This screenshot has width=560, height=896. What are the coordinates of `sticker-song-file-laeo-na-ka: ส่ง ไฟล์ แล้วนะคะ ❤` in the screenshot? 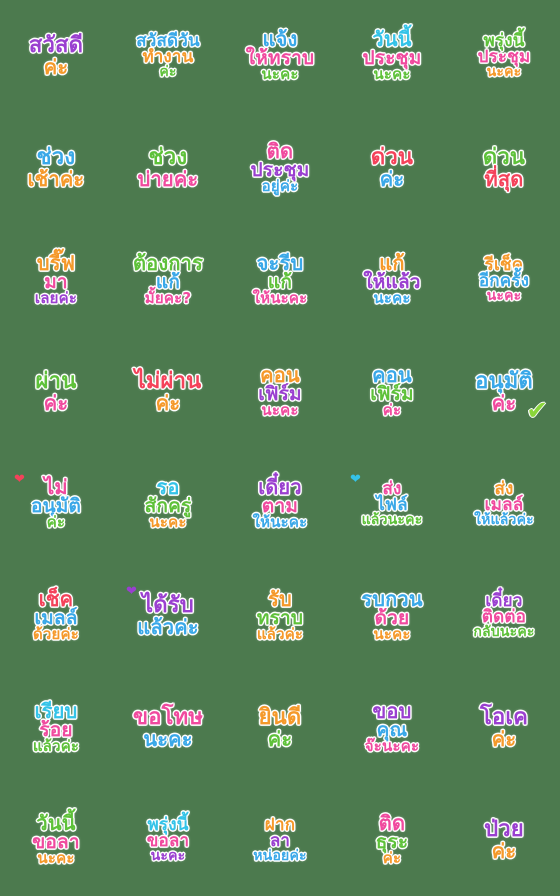 It's located at (392, 504).